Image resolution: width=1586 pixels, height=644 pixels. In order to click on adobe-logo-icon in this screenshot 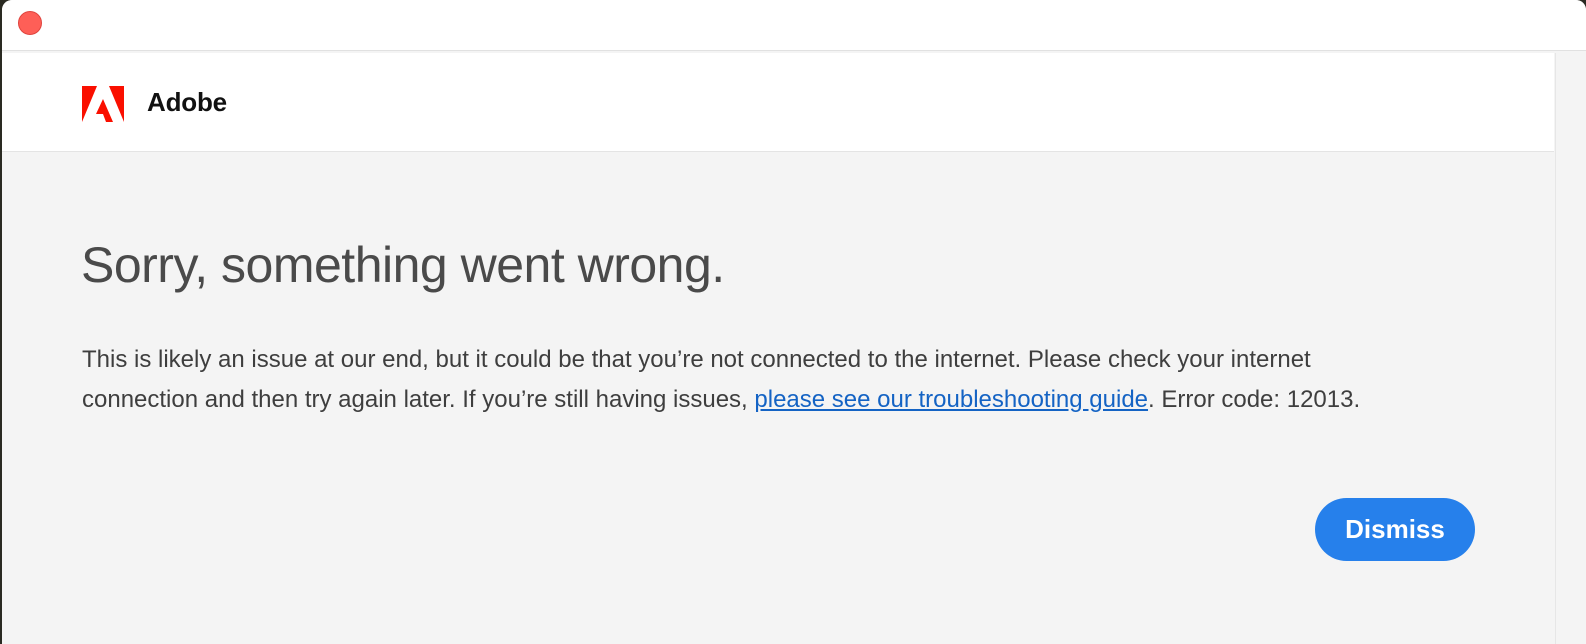, I will do `click(103, 104)`.